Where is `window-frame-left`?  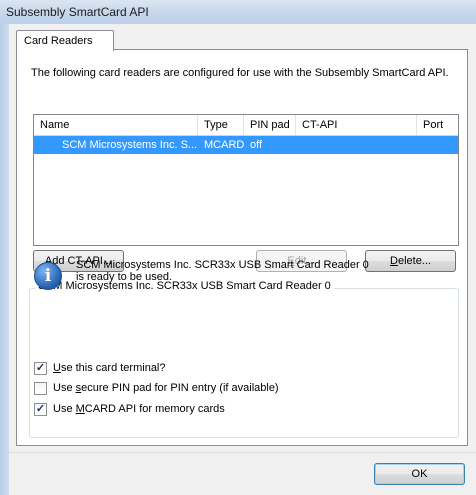 window-frame-left is located at coordinates (4, 259).